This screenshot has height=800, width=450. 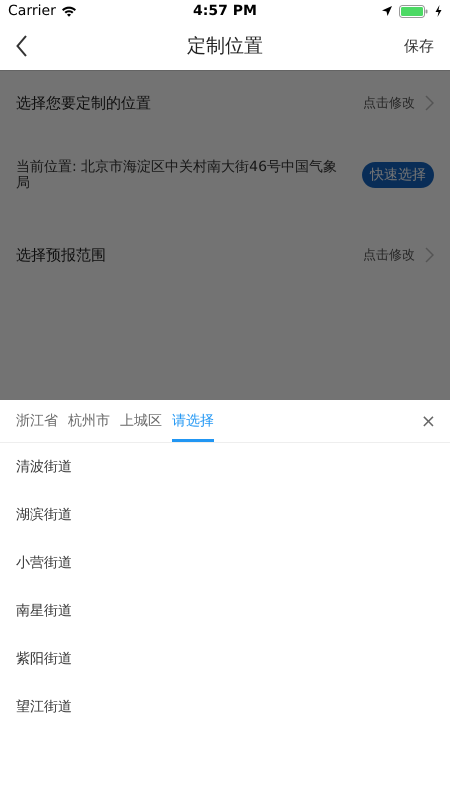 I want to click on region-tab: 上城区, so click(x=141, y=421).